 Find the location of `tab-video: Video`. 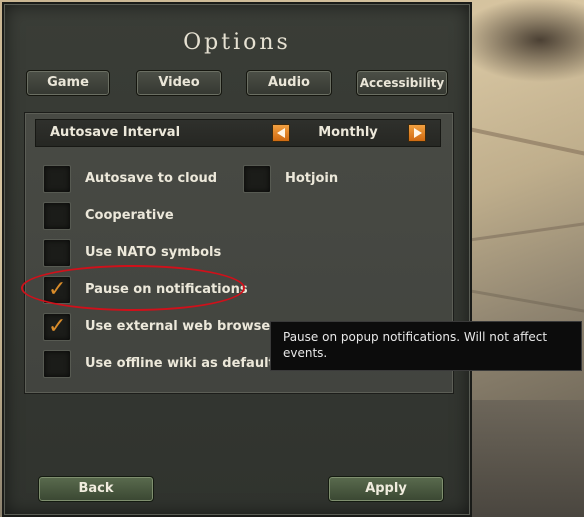

tab-video: Video is located at coordinates (179, 83).